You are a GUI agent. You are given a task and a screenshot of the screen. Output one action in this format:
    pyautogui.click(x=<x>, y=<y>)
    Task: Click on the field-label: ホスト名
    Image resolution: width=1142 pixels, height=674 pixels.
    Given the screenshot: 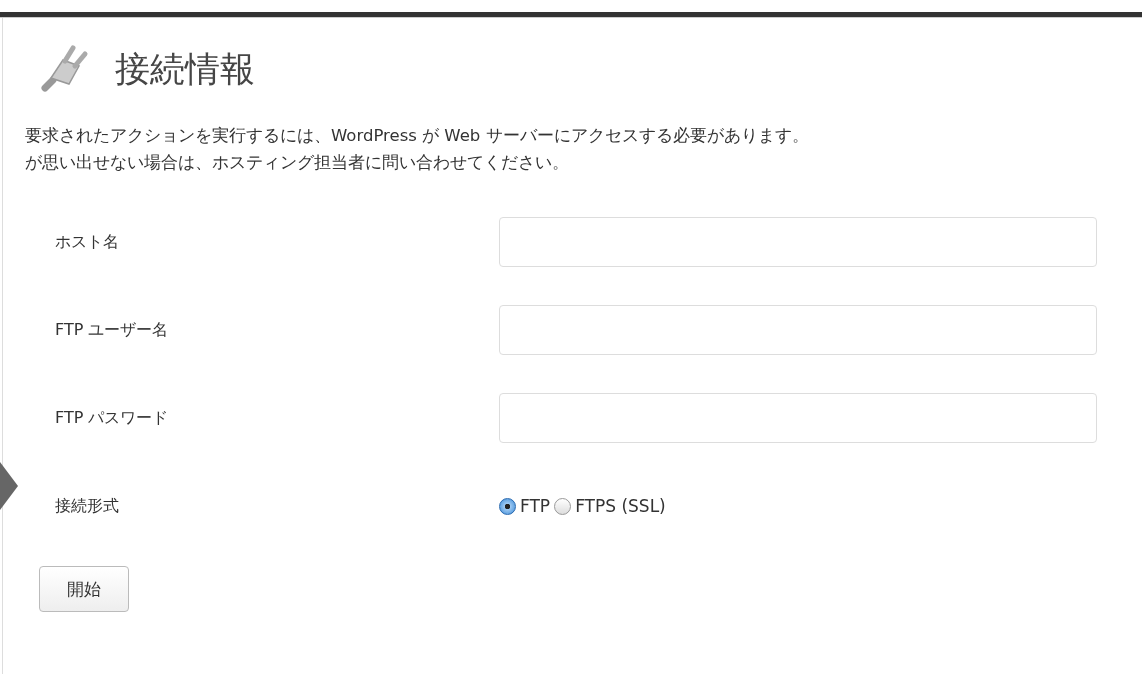 What is the action you would take?
    pyautogui.click(x=87, y=242)
    